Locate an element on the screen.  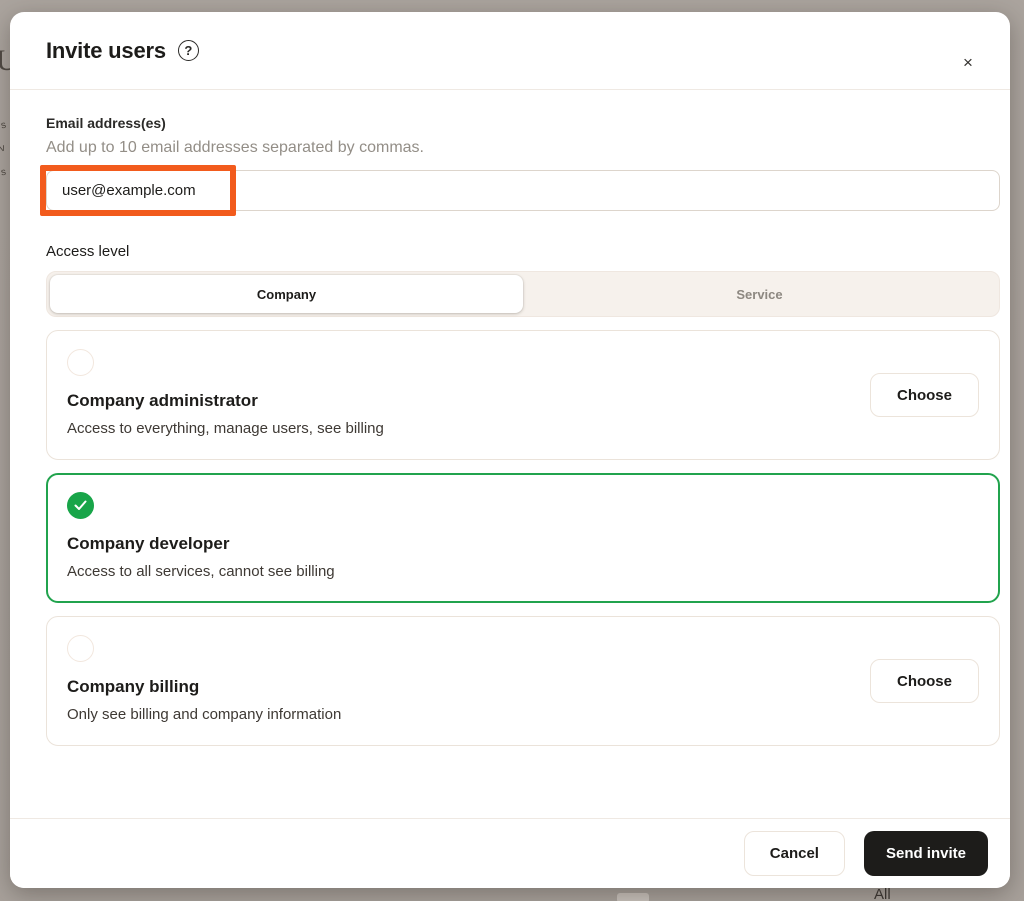
role-title: Company billing is located at coordinates (133, 686).